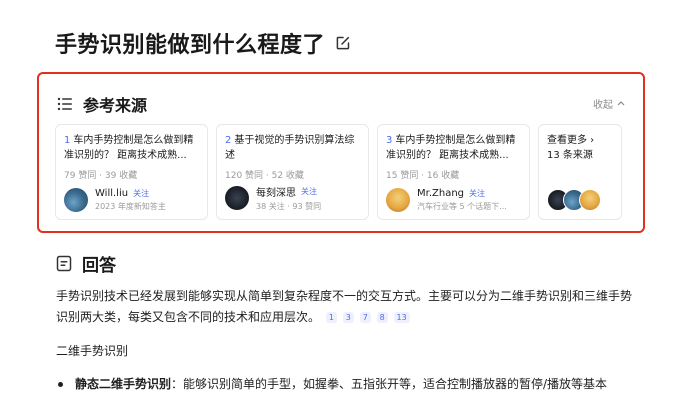  Describe the element at coordinates (228, 140) in the screenshot. I see `card-index: 2` at that location.